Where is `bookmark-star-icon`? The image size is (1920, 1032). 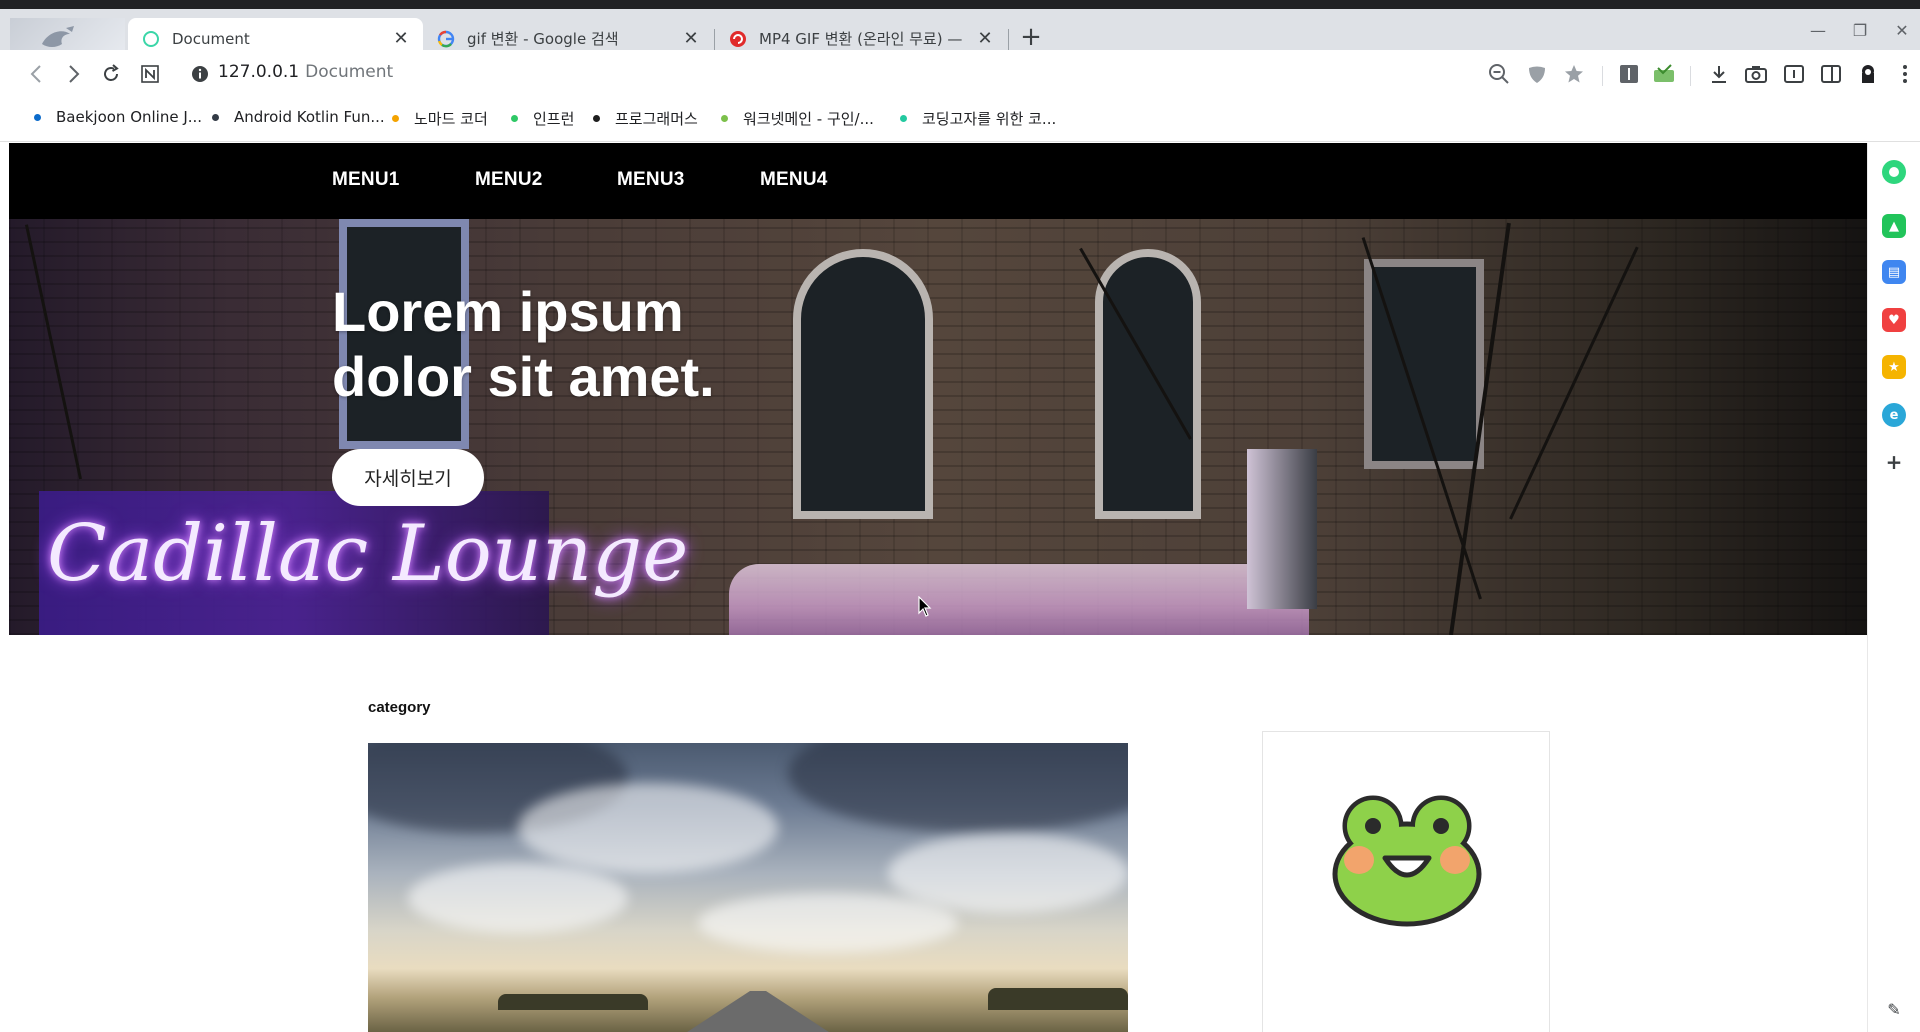 bookmark-star-icon is located at coordinates (1574, 74).